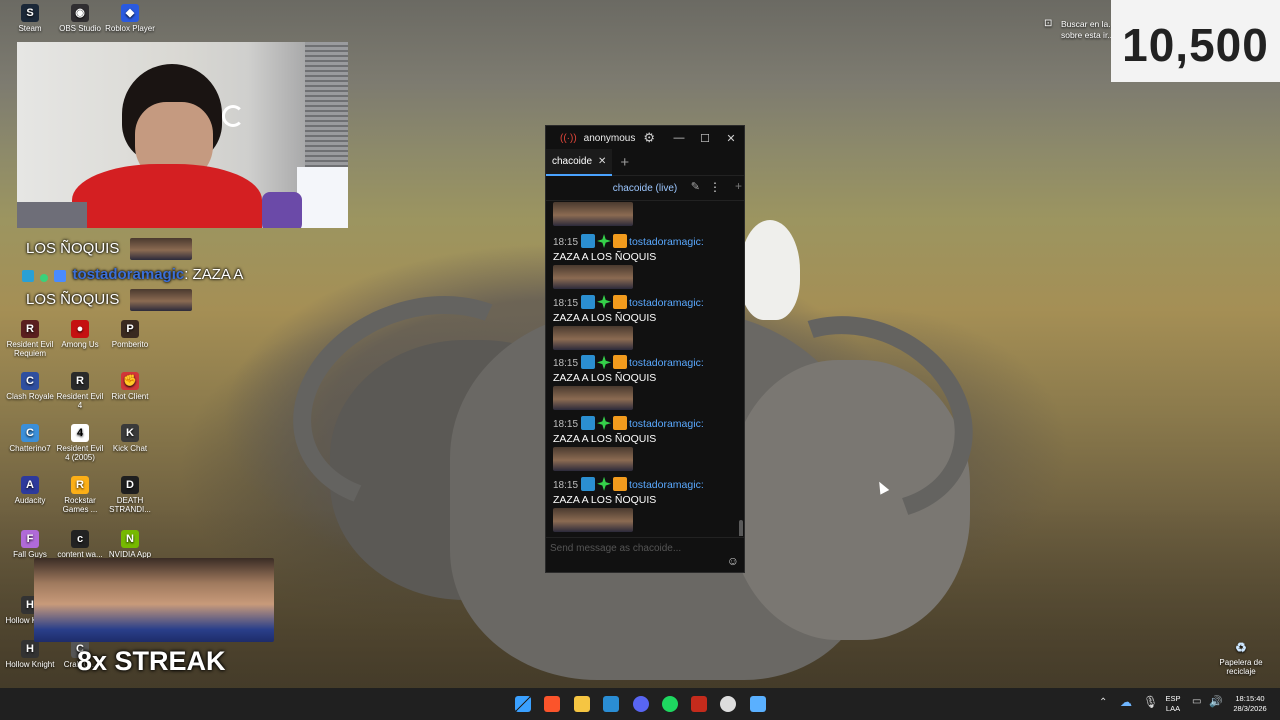 The width and height of the screenshot is (1280, 720). What do you see at coordinates (1150, 702) in the screenshot?
I see `microphone-icon: 🎙` at bounding box center [1150, 702].